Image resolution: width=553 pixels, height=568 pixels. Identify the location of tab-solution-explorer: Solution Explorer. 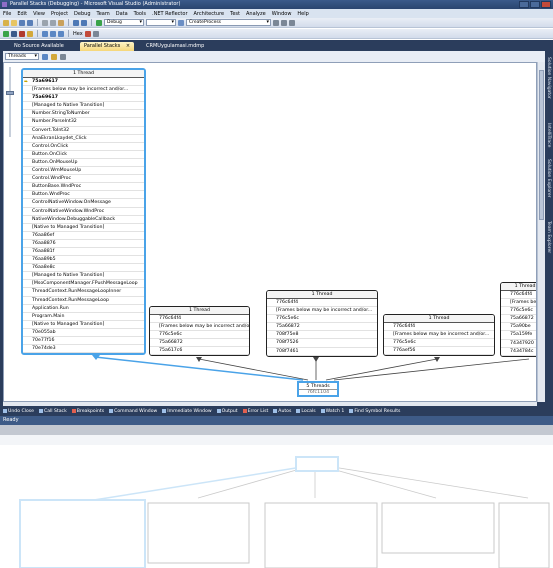
(548, 178).